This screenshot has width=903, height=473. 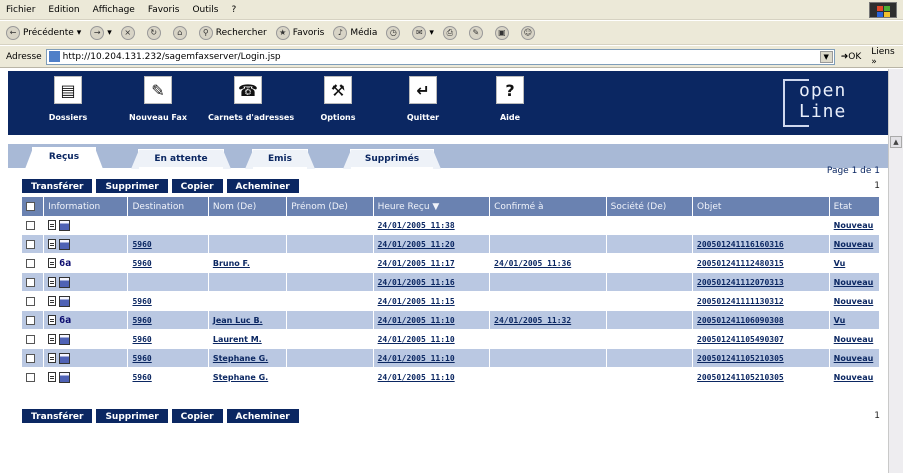 What do you see at coordinates (451, 32) in the screenshot?
I see `print-button: ⎙` at bounding box center [451, 32].